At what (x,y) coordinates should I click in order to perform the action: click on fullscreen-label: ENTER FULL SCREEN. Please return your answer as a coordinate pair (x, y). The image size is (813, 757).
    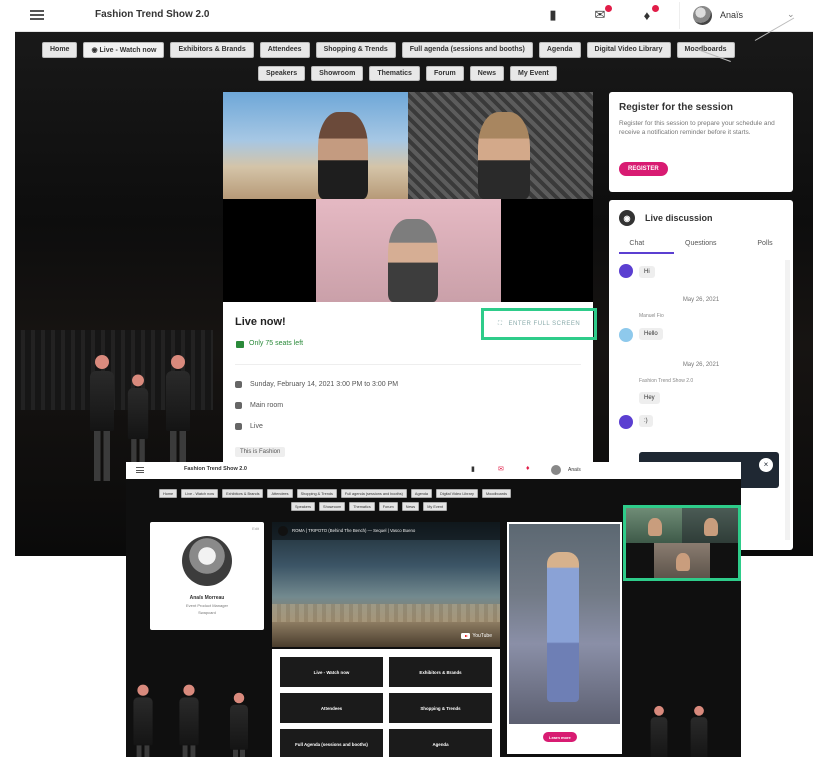
    Looking at the image, I should click on (544, 324).